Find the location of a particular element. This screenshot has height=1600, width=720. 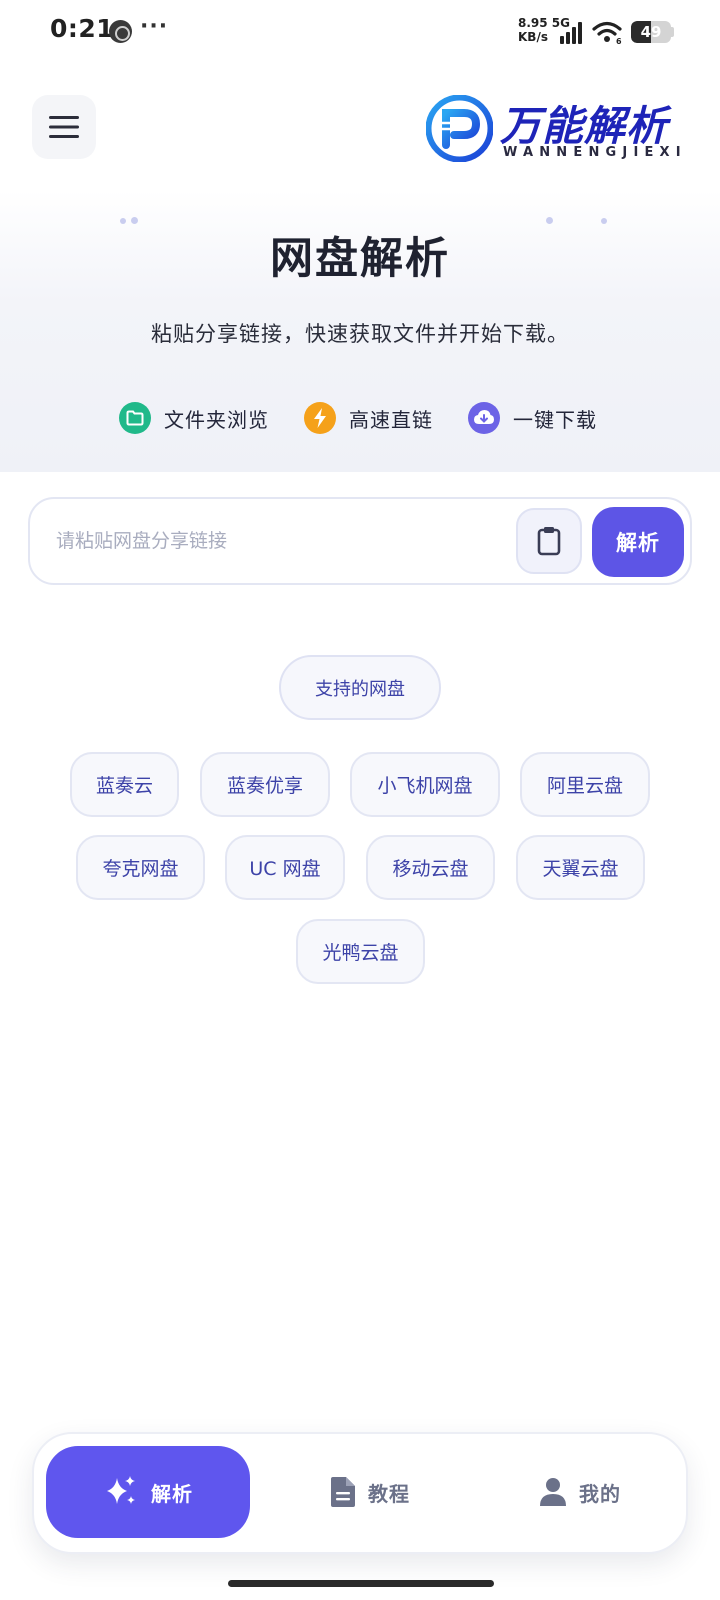

document-icon is located at coordinates (343, 1492).